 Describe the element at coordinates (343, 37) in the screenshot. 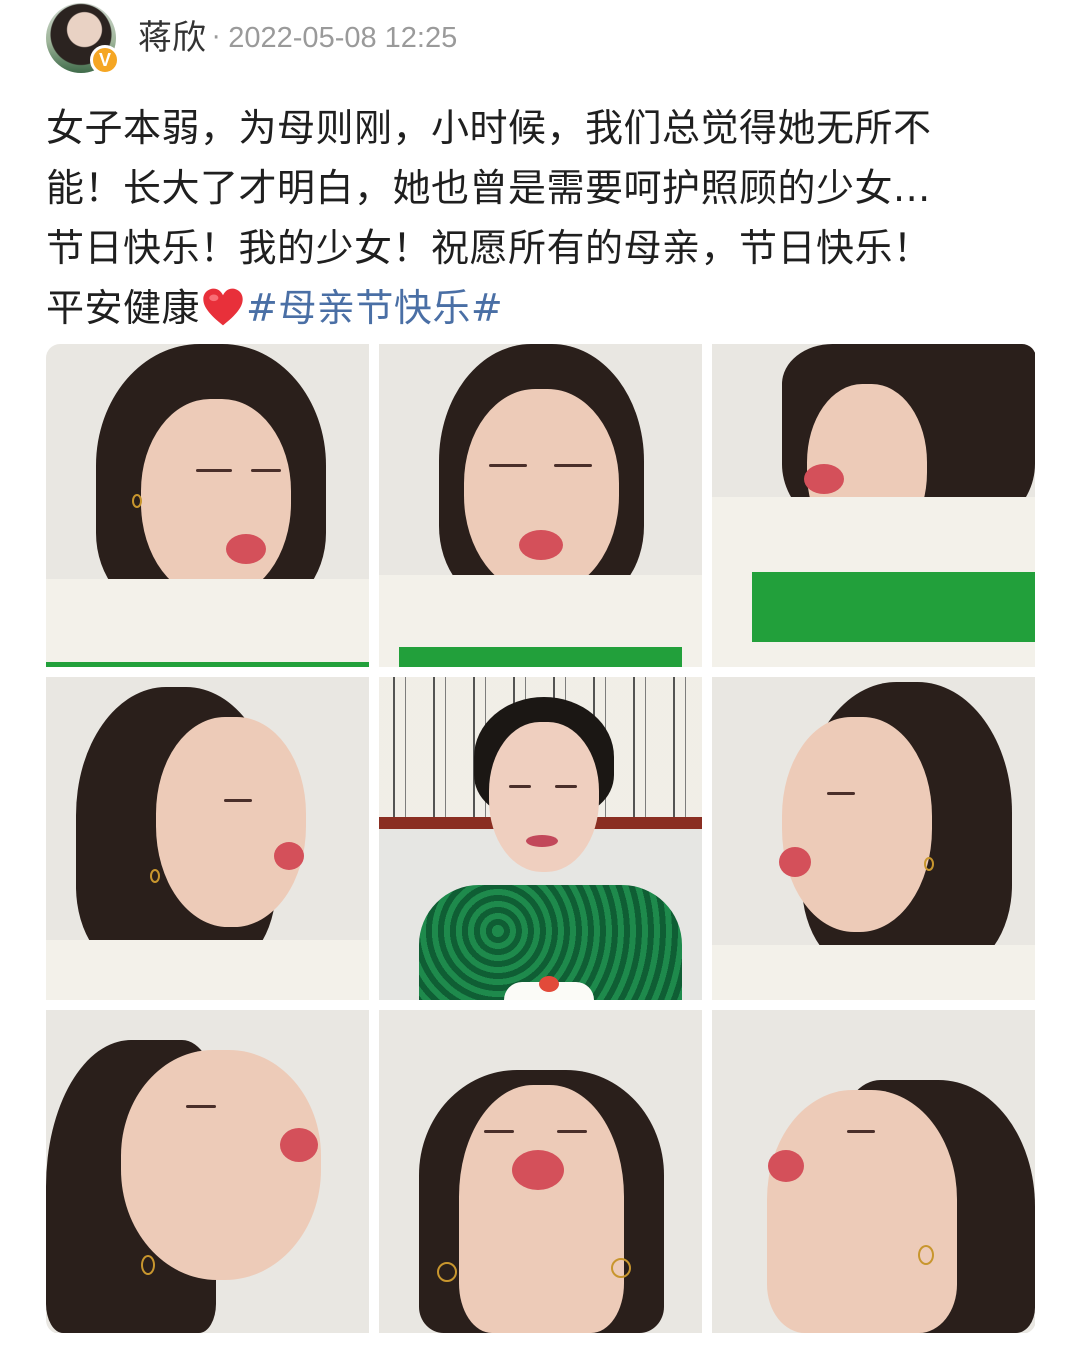

I see `post-timestamp: 2022-05-08 12:25` at that location.